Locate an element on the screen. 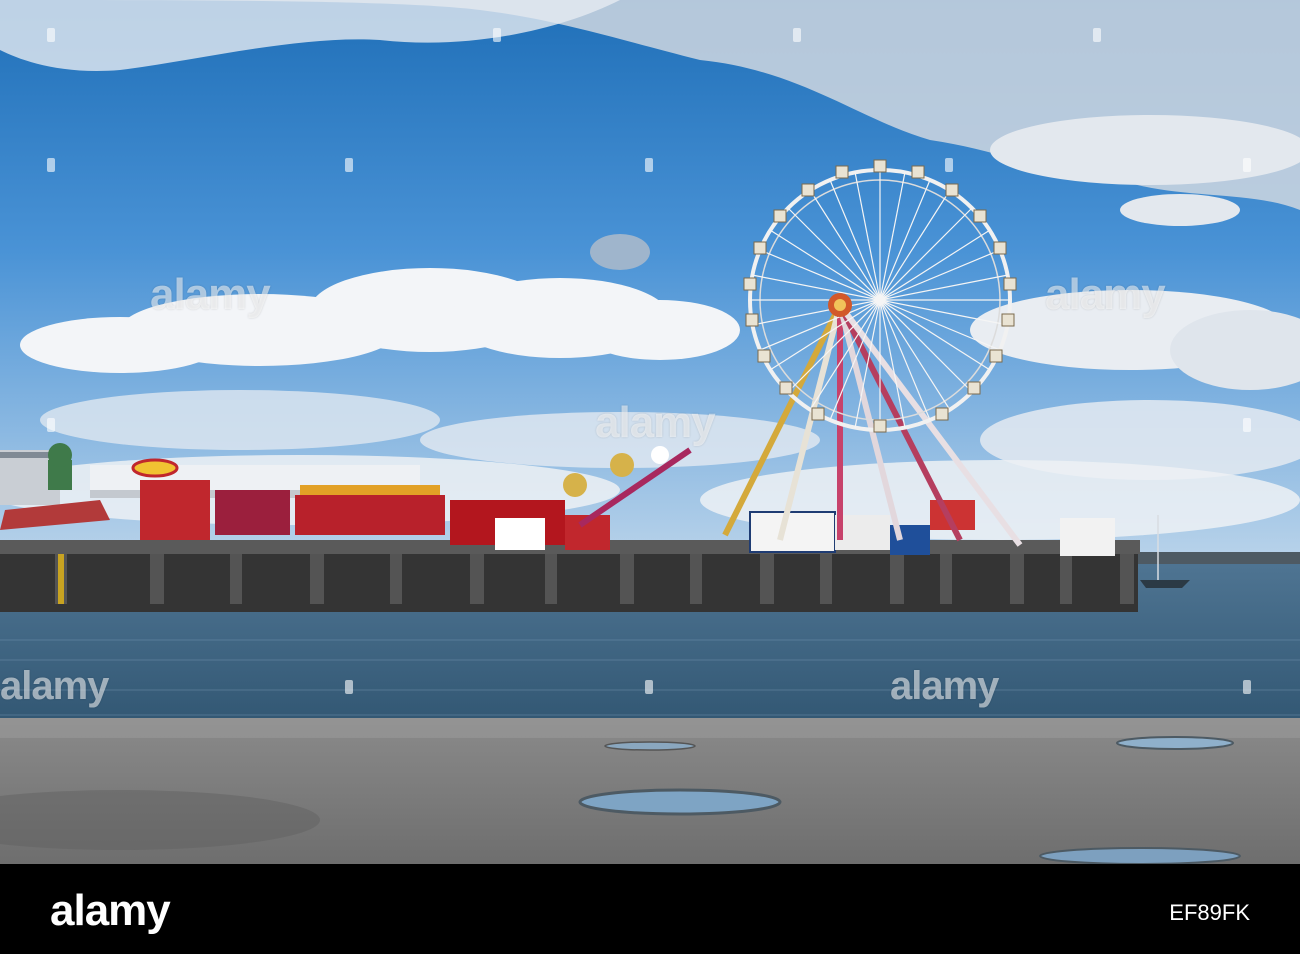 Image resolution: width=1300 pixels, height=954 pixels. pier is located at coordinates (570, 576).